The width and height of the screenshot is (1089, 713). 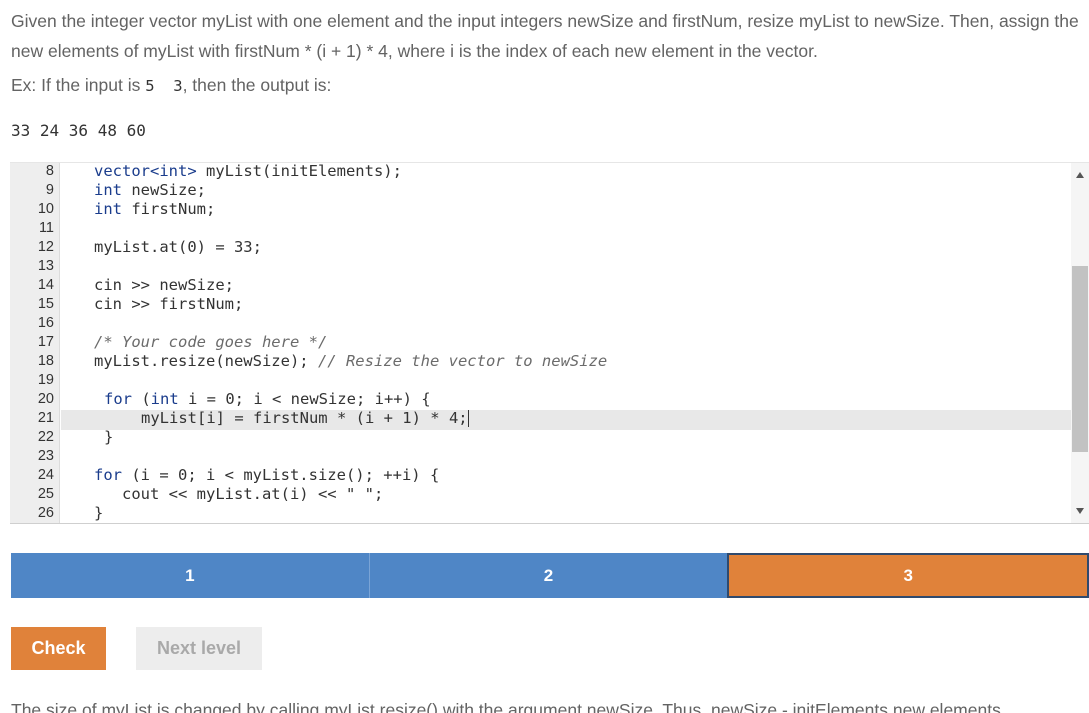 What do you see at coordinates (45, 361) in the screenshot?
I see `line-number: 18` at bounding box center [45, 361].